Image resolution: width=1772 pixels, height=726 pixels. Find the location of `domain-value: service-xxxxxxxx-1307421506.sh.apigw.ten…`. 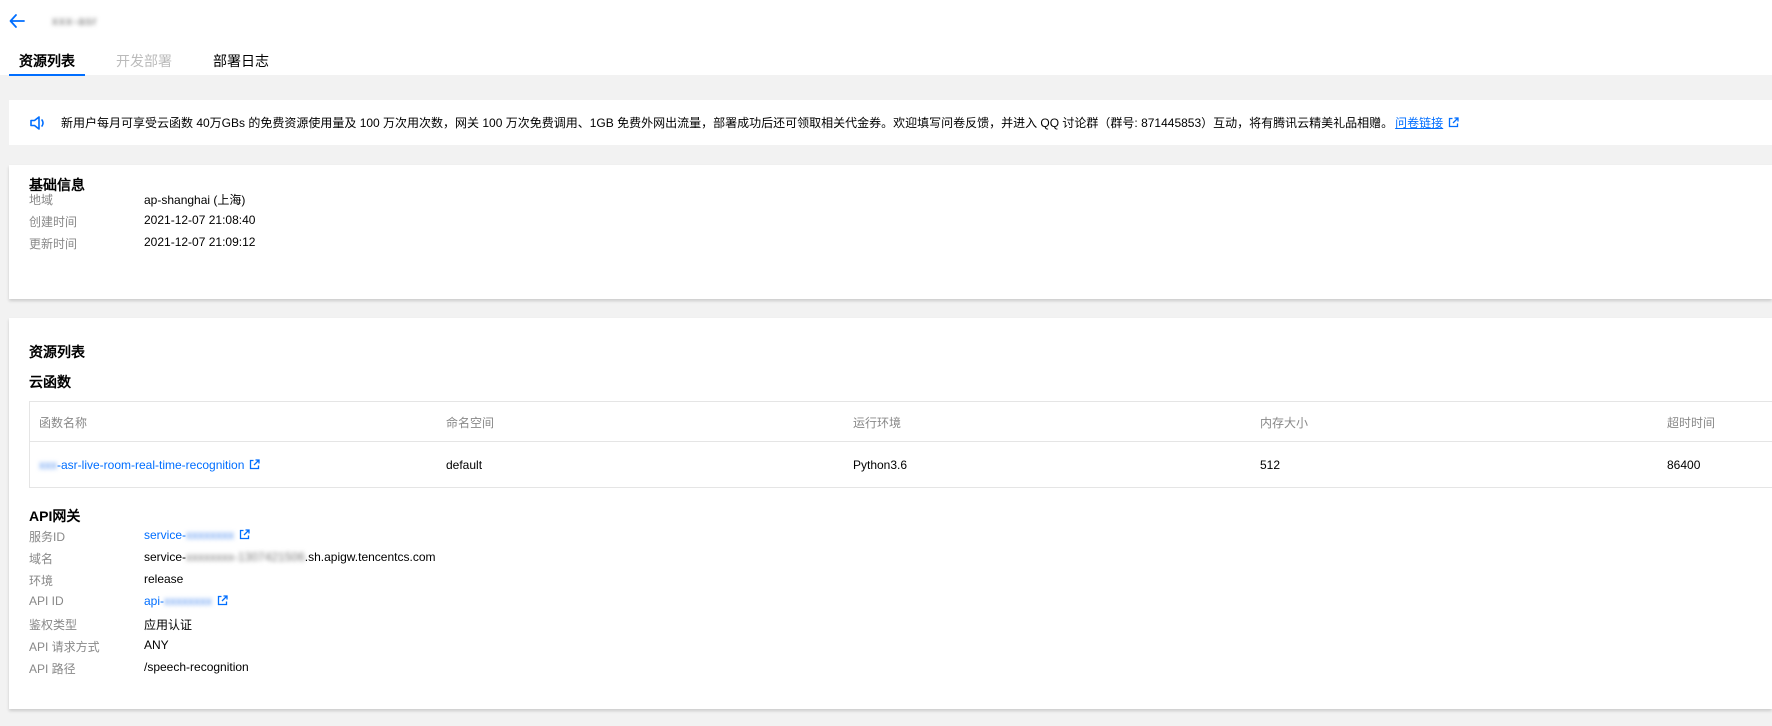

domain-value: service-xxxxxxxx-1307421506.sh.apigw.ten… is located at coordinates (289, 557).